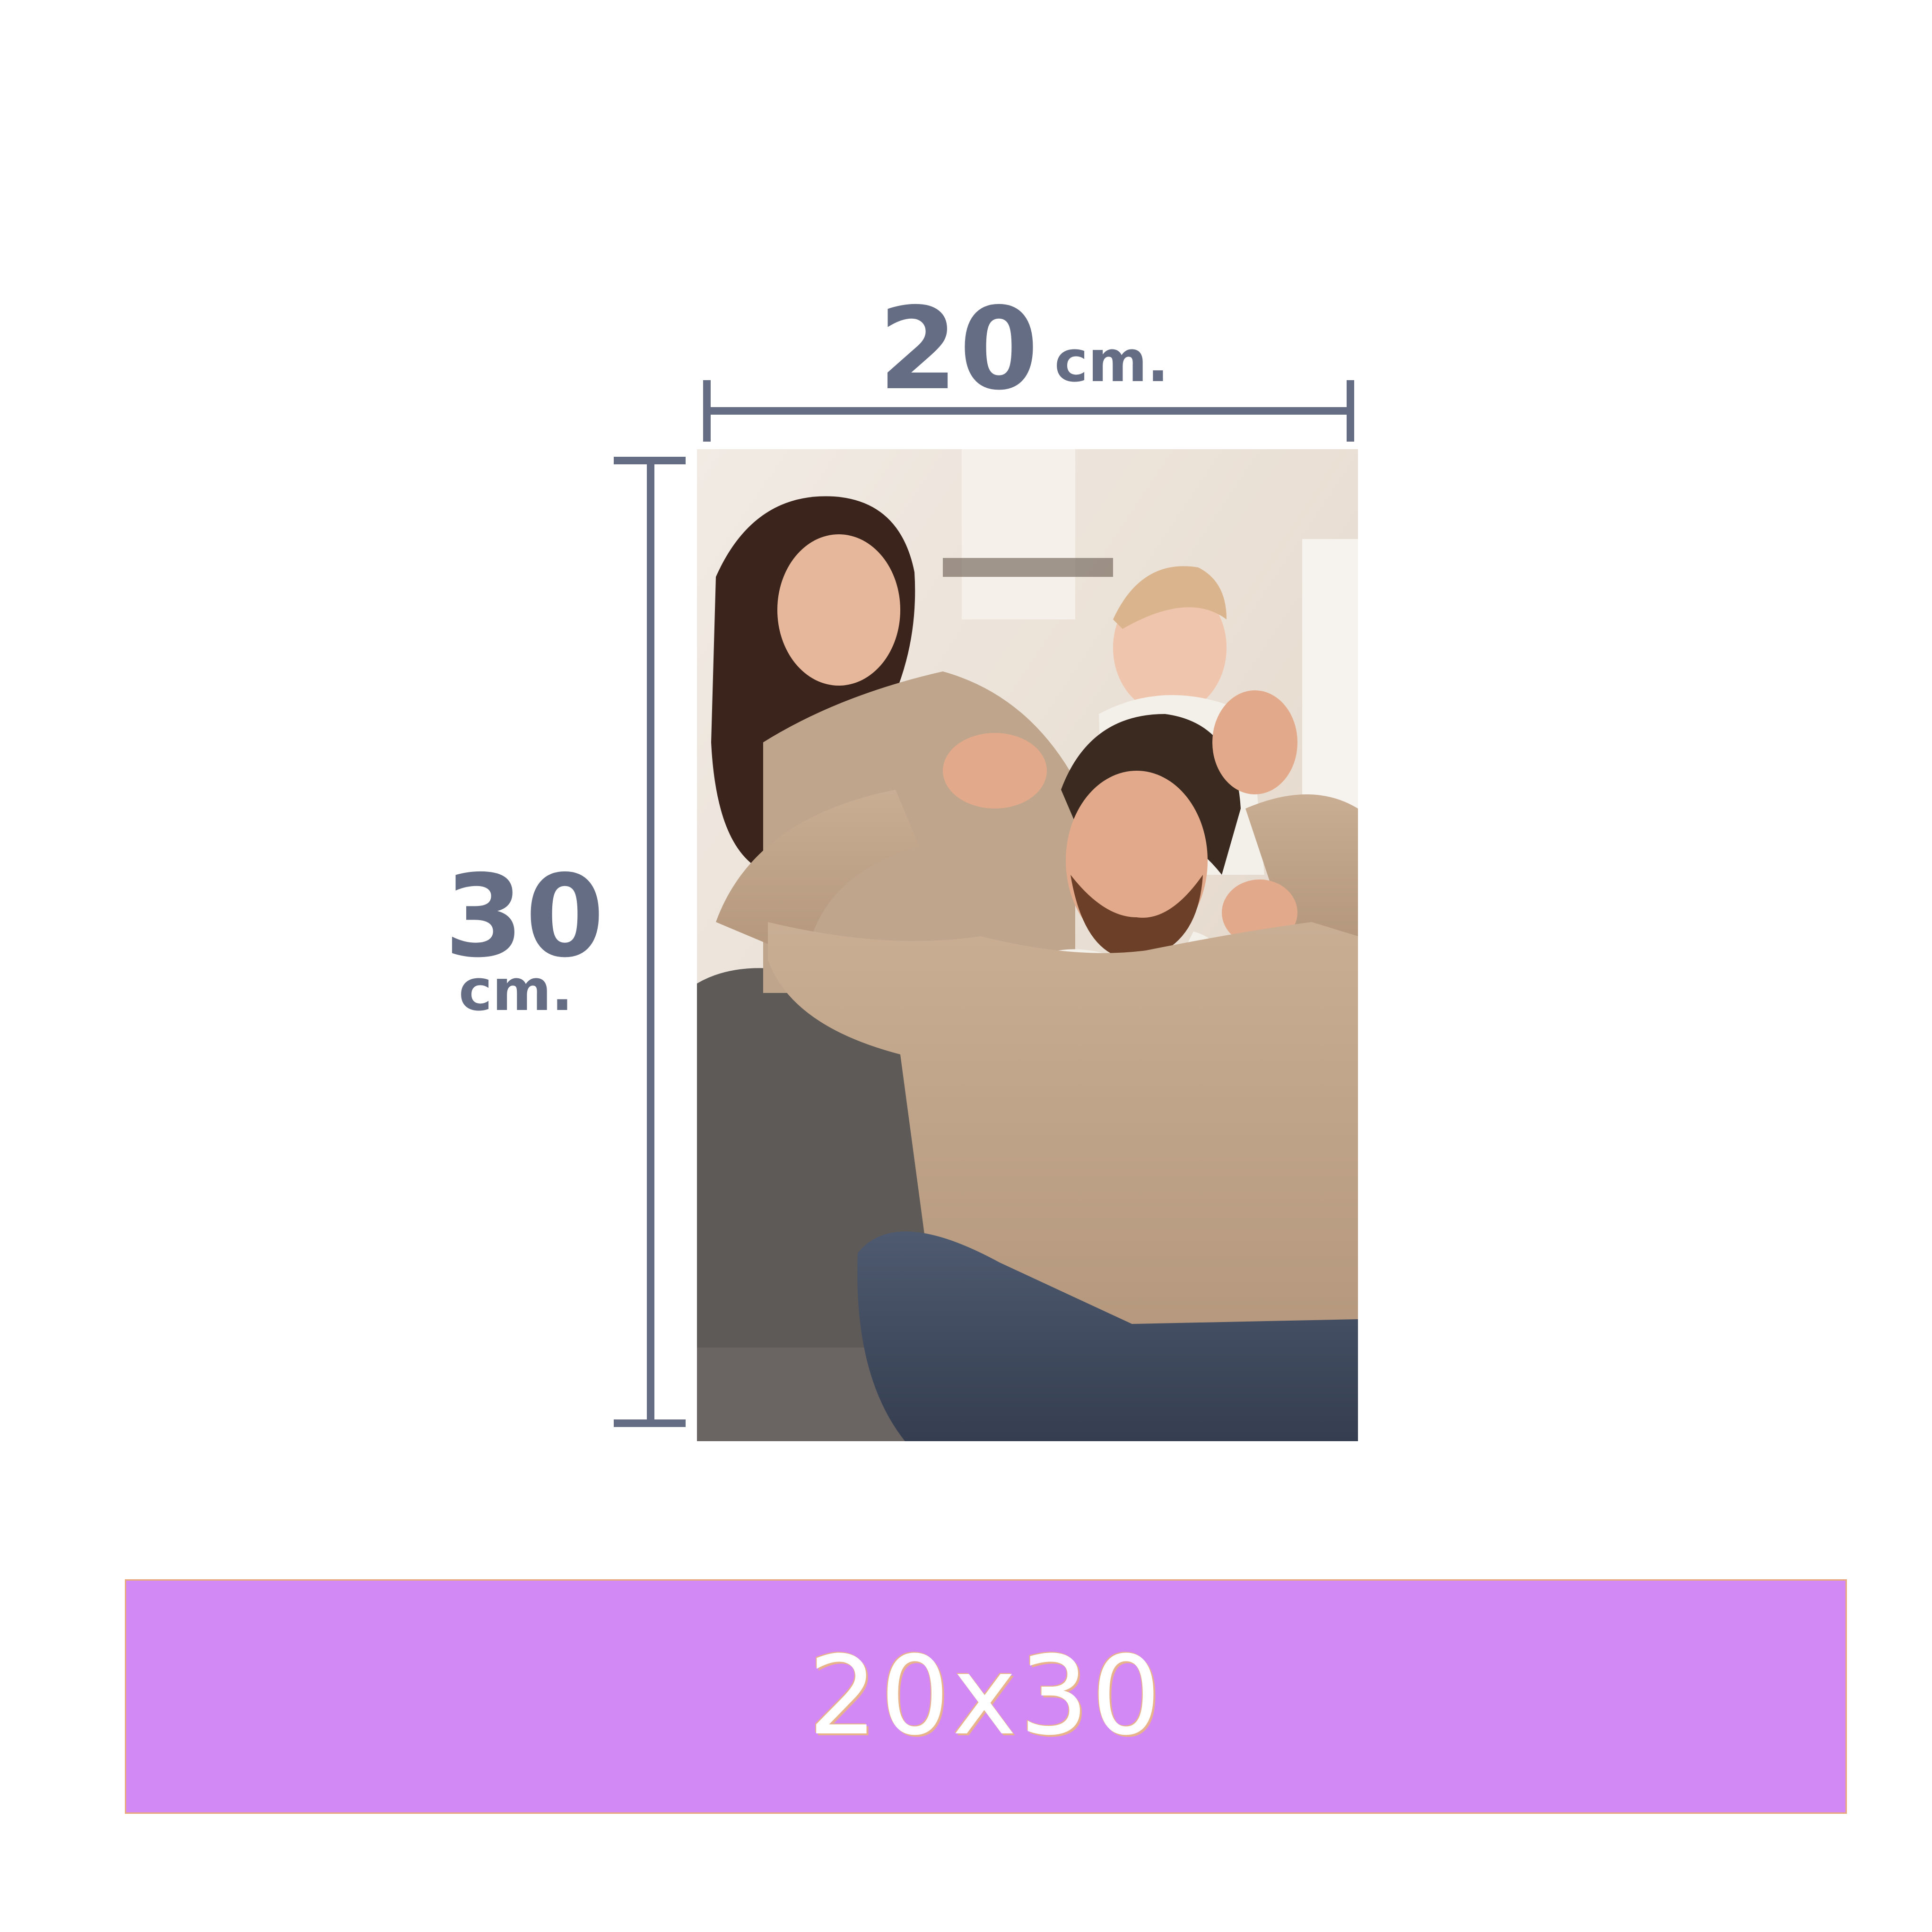 This screenshot has height=1932, width=1932. Describe the element at coordinates (650, 1423) in the screenshot. I see `height-marker-bottom-cap` at that location.